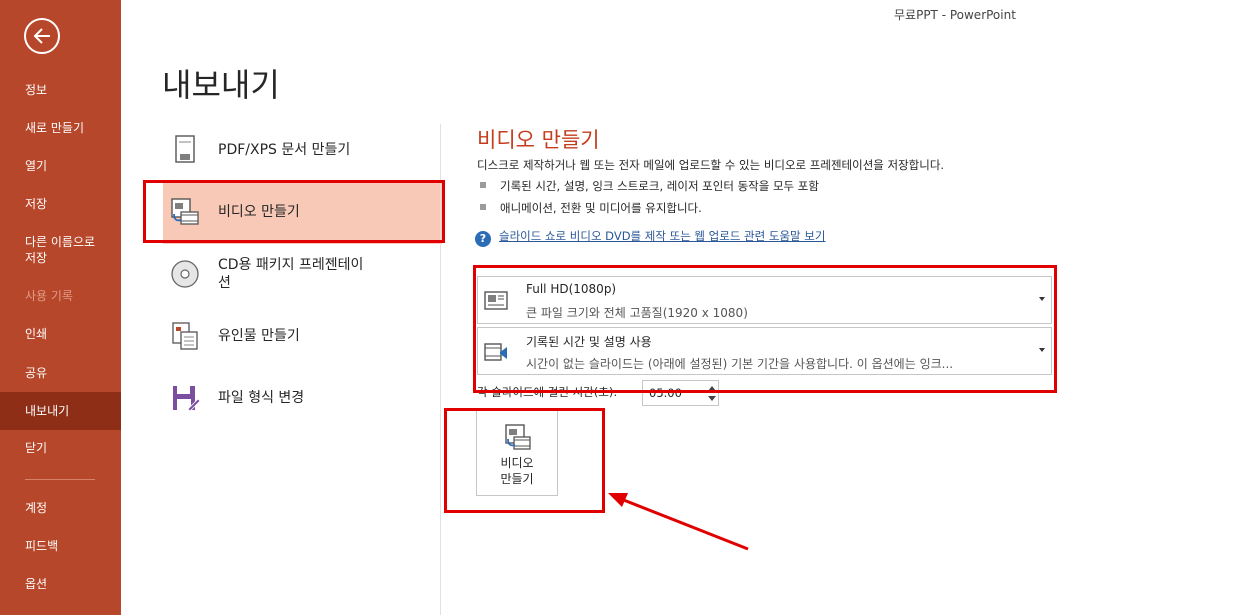  What do you see at coordinates (47, 411) in the screenshot?
I see `sidebar-item-label: 내보내기` at bounding box center [47, 411].